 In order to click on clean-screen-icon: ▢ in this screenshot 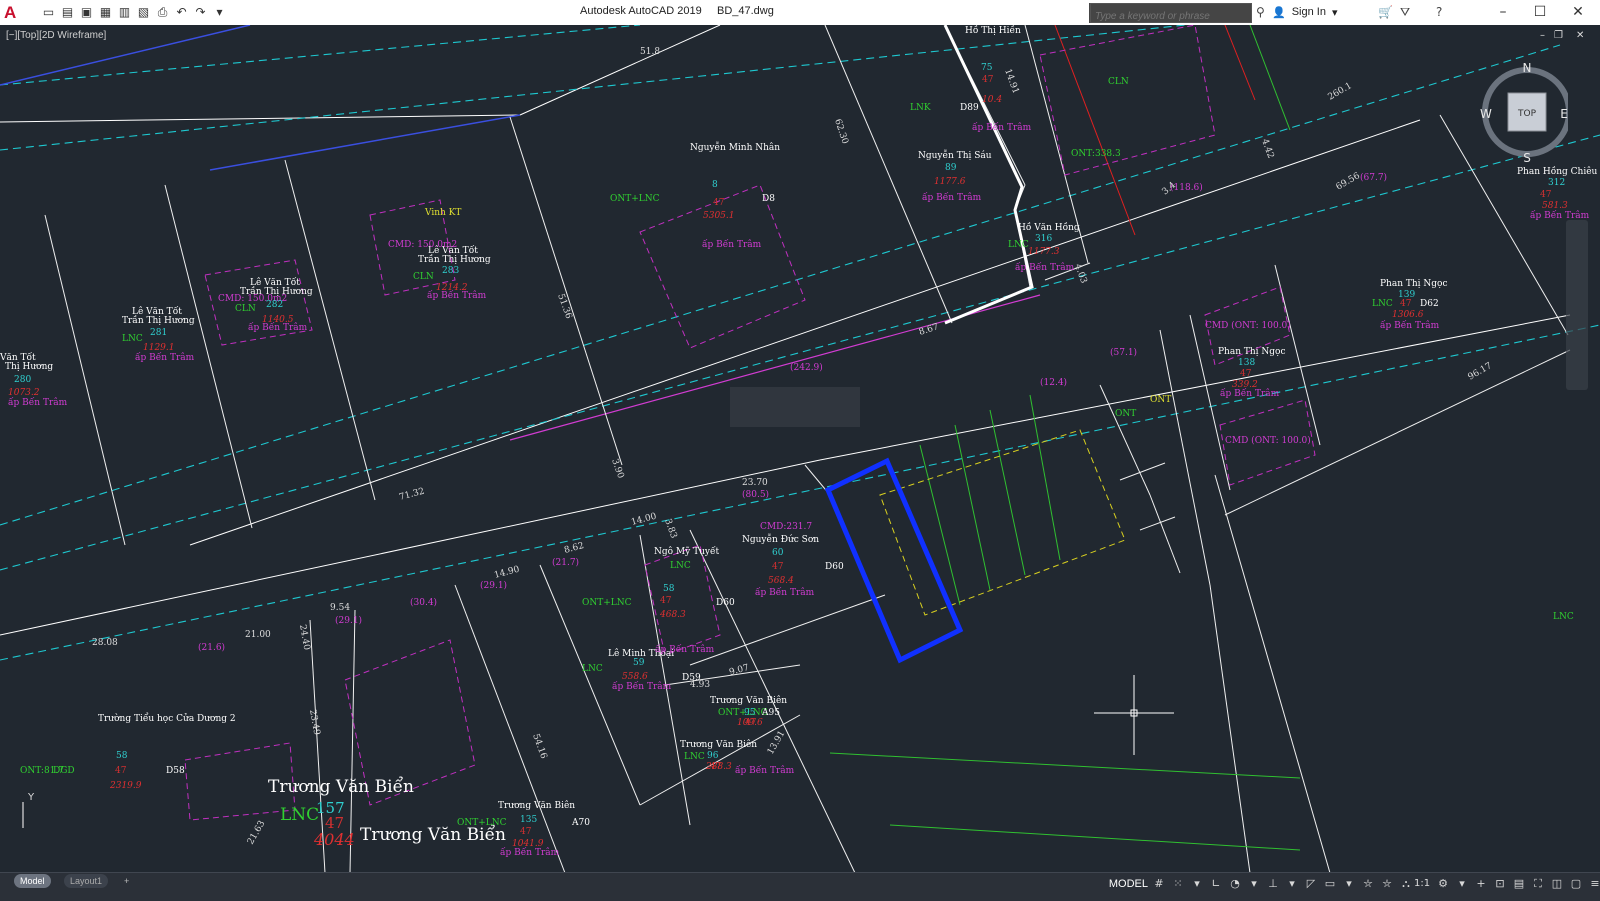, I will do `click(1576, 884)`.